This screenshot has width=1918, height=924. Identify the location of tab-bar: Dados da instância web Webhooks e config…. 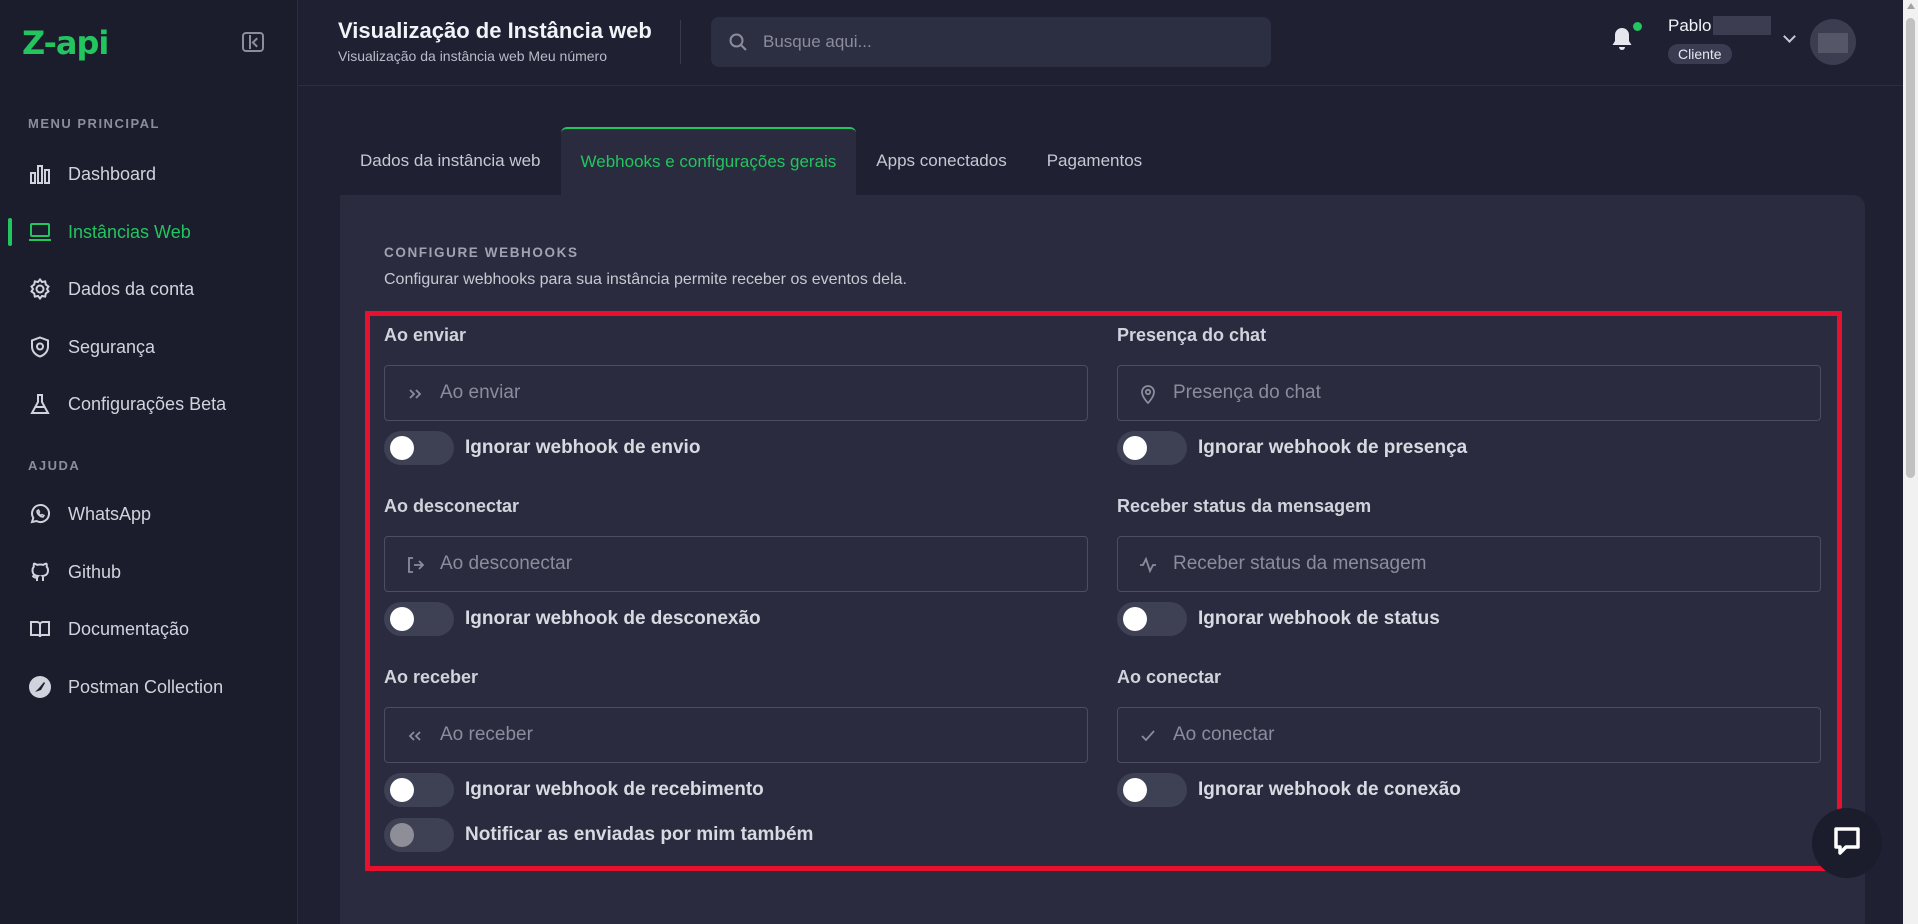
(751, 161).